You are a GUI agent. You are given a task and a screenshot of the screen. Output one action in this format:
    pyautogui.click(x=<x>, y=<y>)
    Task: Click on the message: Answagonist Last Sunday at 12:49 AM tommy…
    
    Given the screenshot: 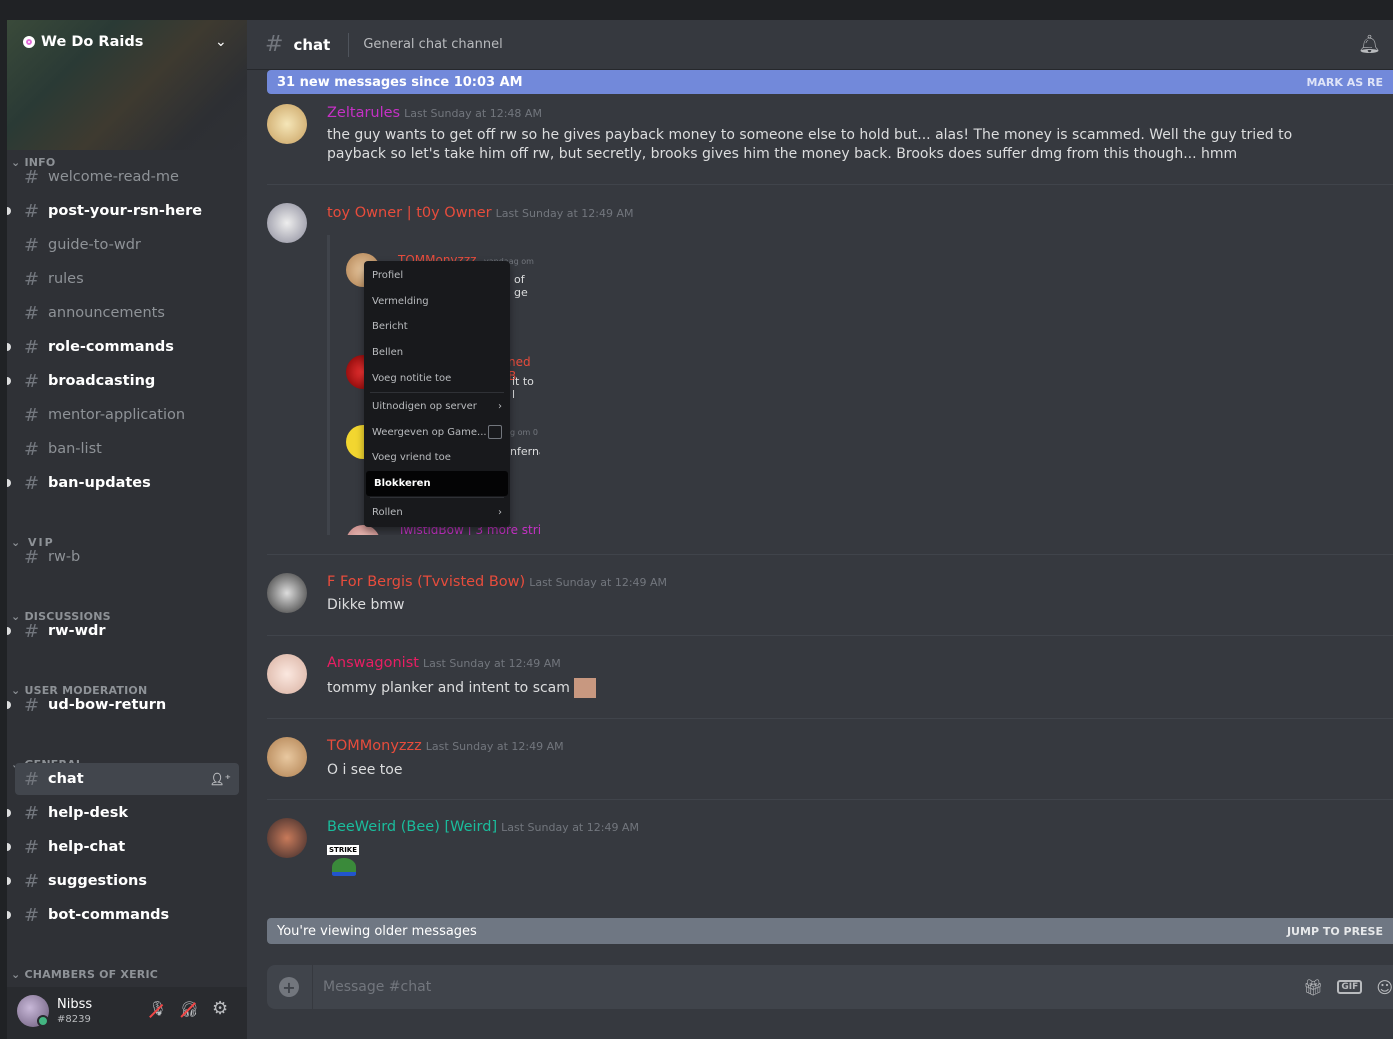 What is the action you would take?
    pyautogui.click(x=830, y=676)
    